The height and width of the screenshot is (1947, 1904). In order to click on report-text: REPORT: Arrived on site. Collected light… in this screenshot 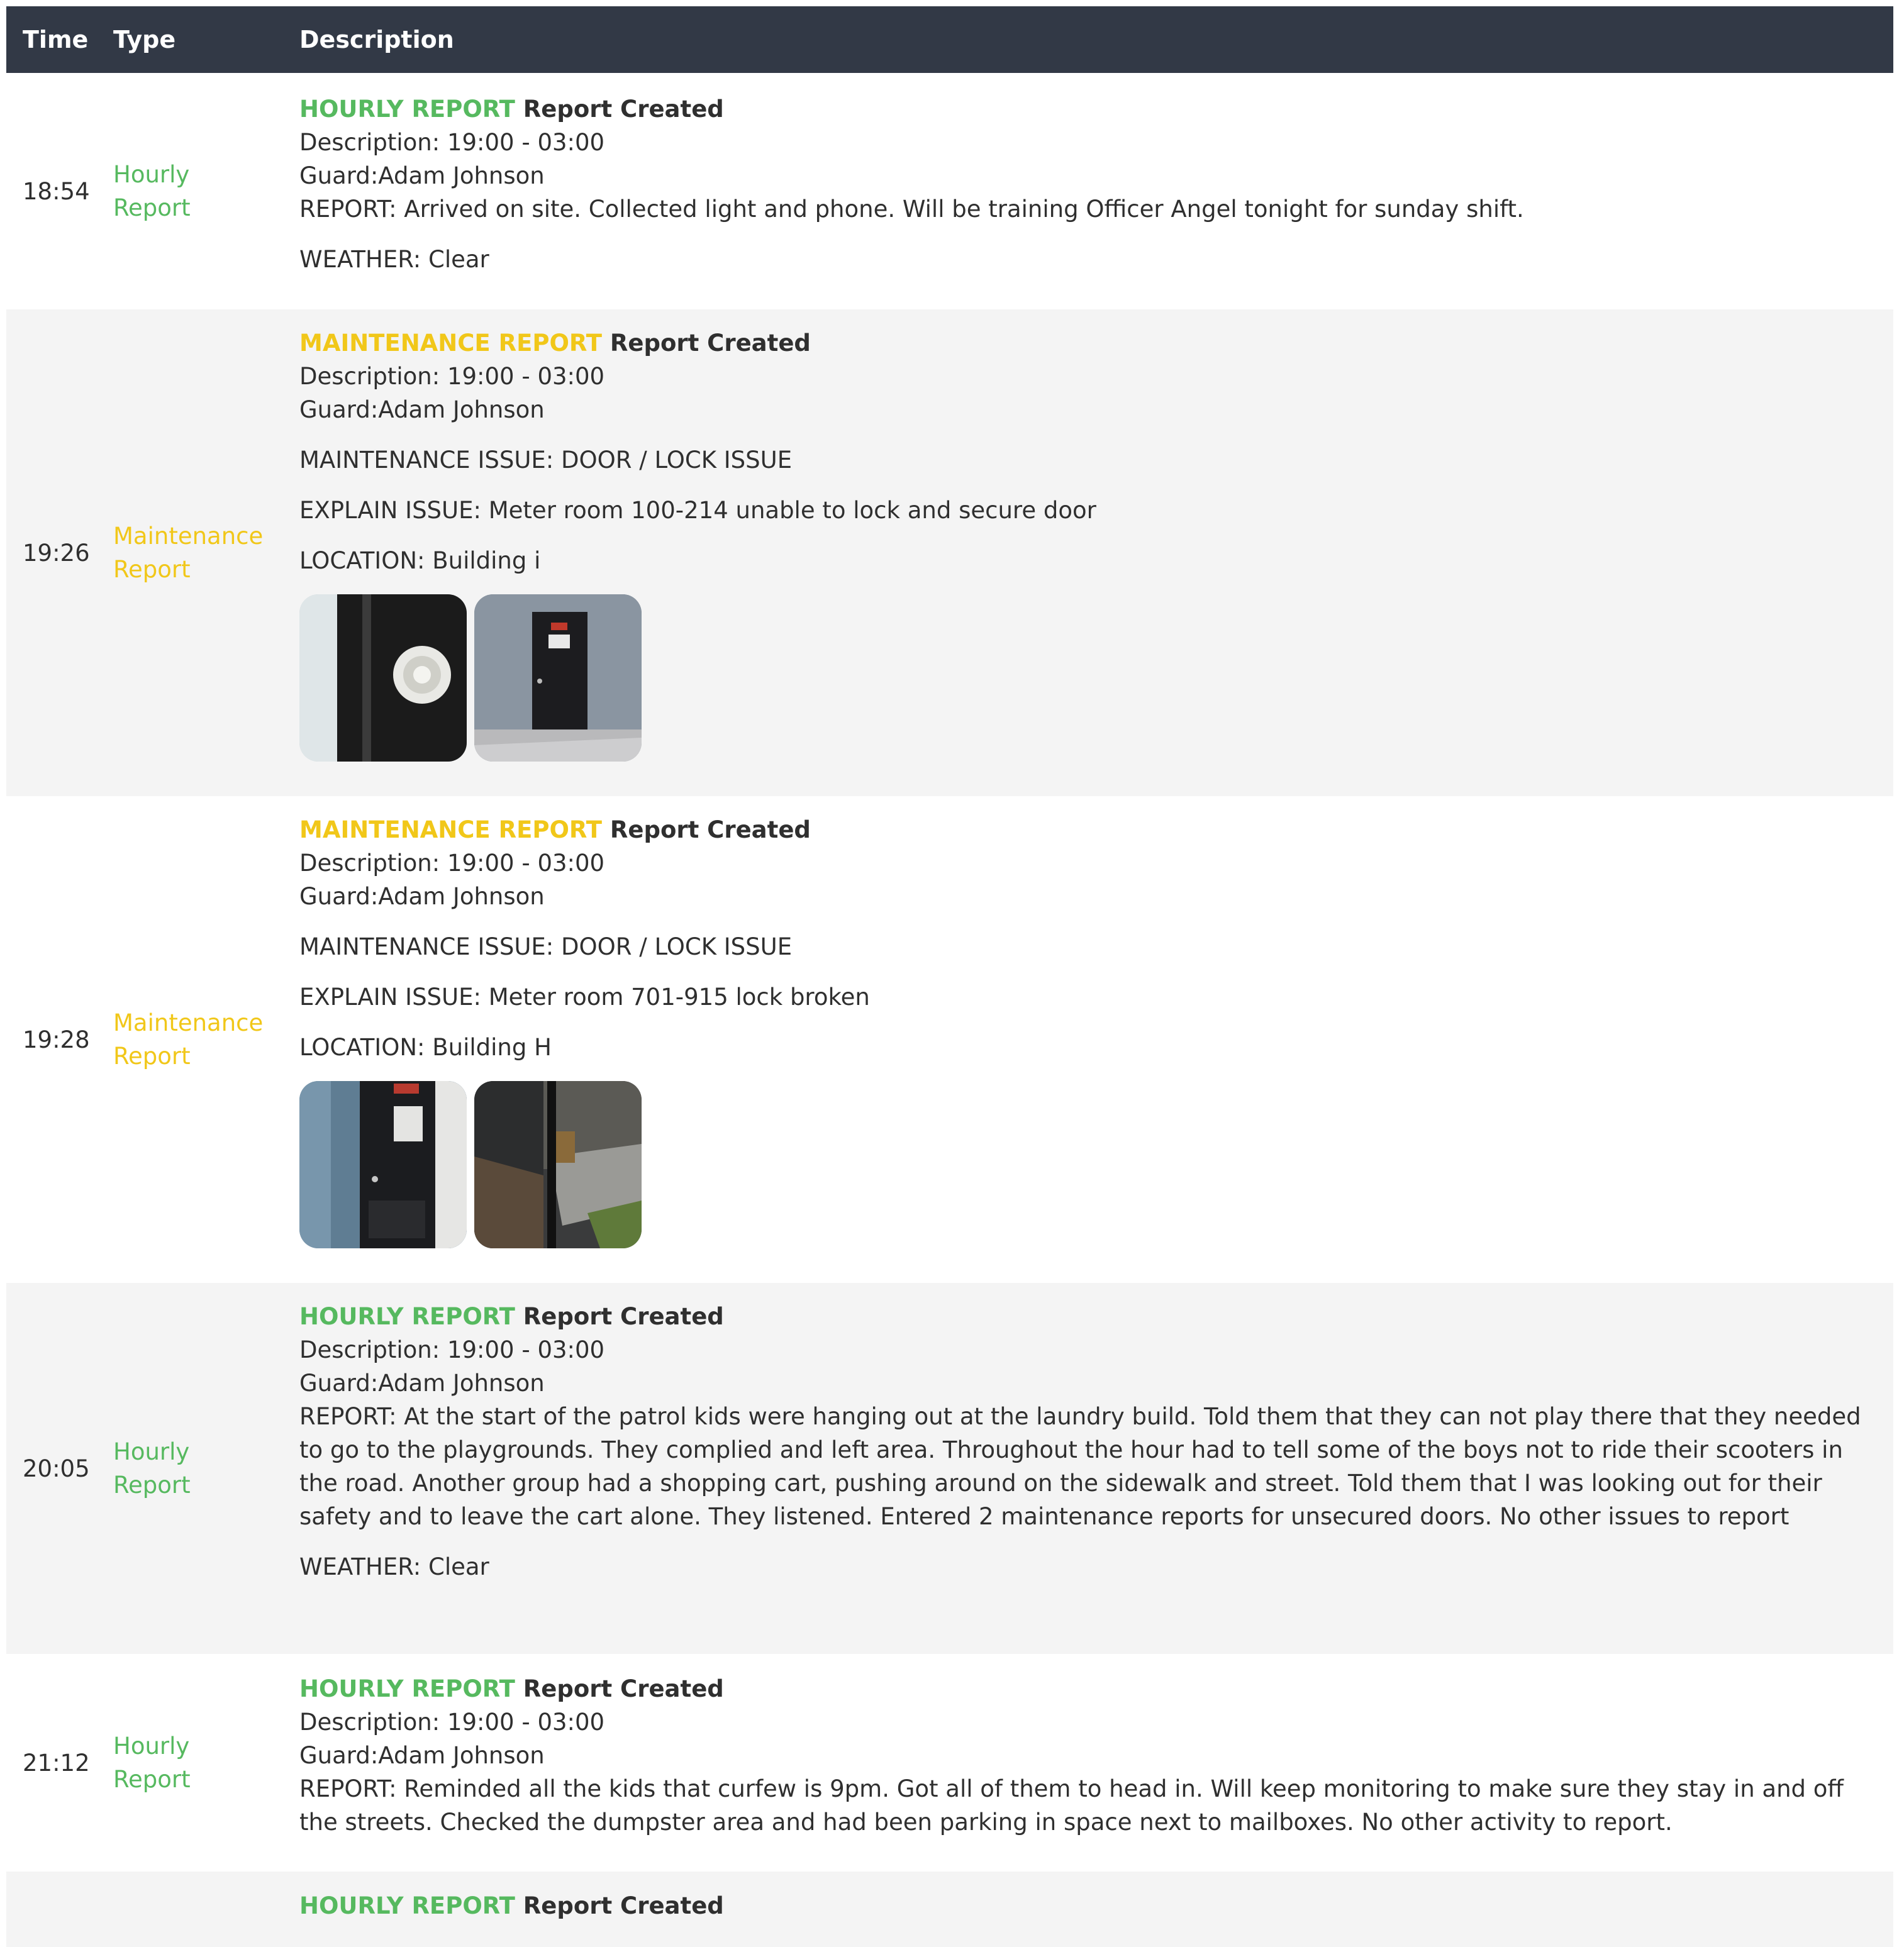, I will do `click(911, 209)`.